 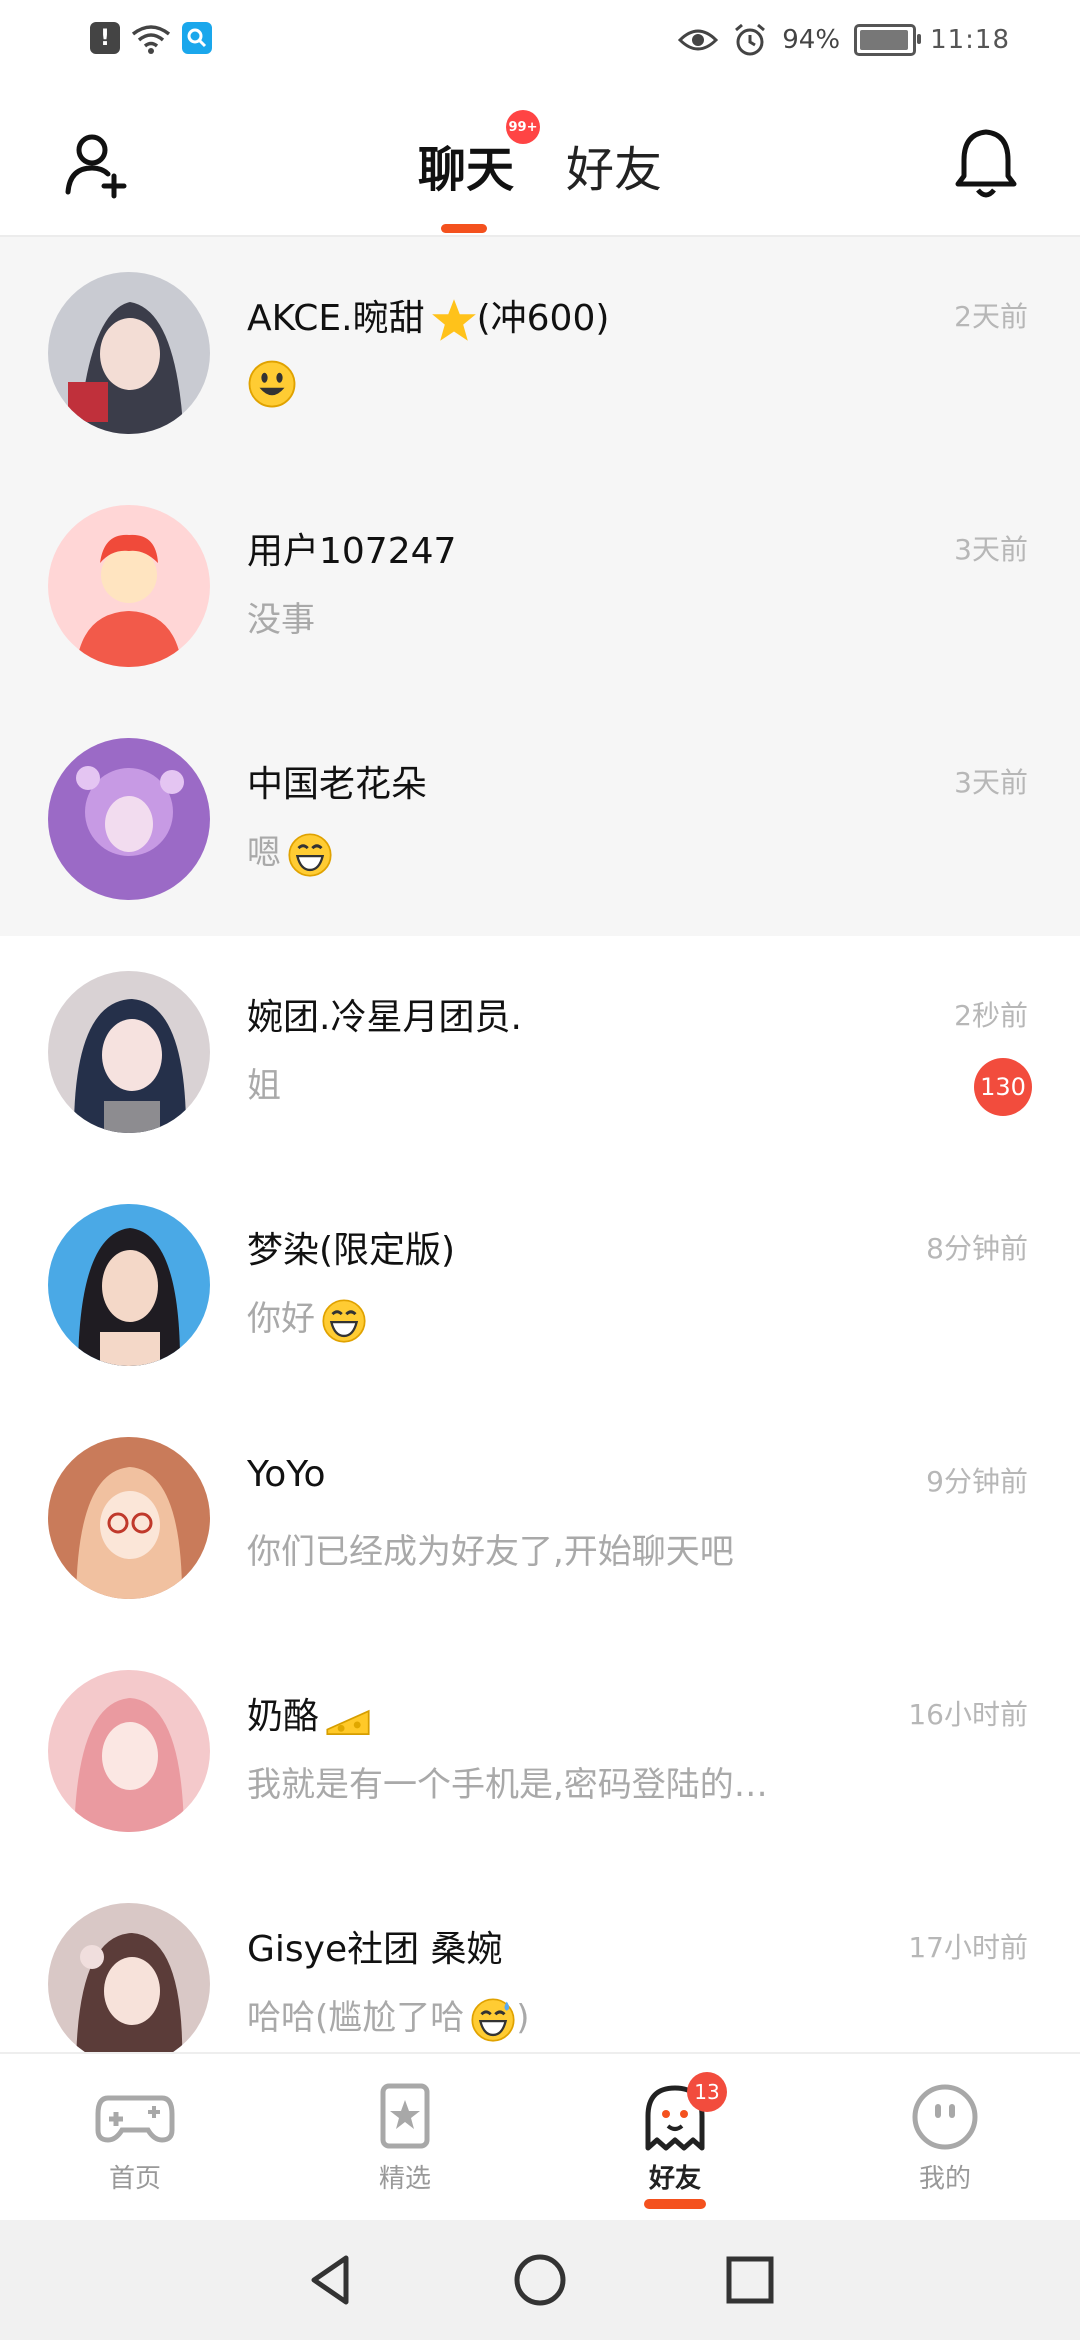 I want to click on recents-icon, so click(x=750, y=2280).